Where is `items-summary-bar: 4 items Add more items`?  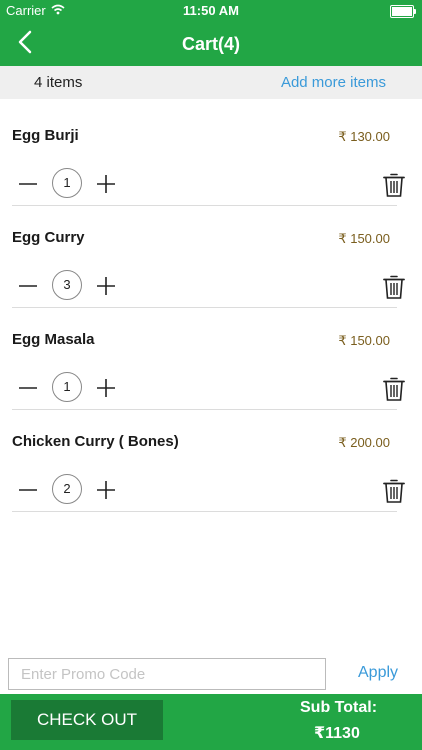
items-summary-bar: 4 items Add more items is located at coordinates (211, 82).